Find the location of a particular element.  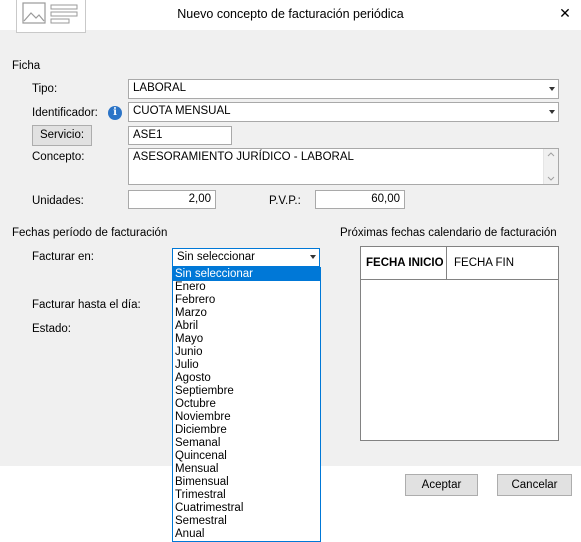

identificador-label: Identificador: is located at coordinates (65, 113).